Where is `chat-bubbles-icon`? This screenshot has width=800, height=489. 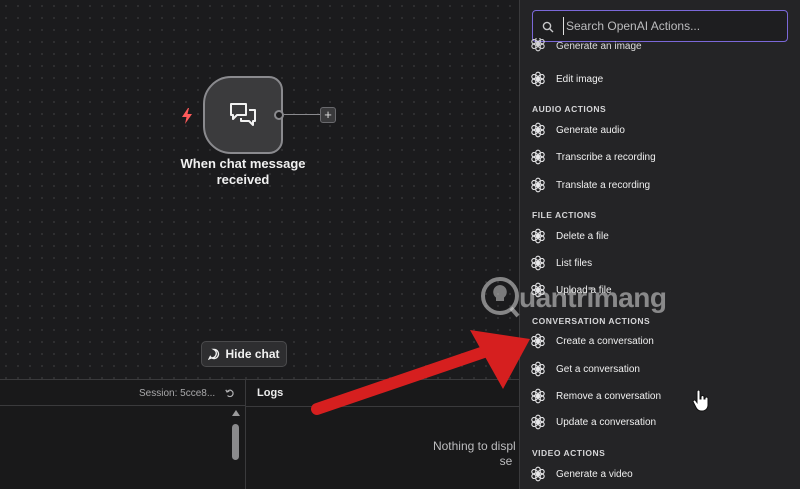
chat-bubbles-icon is located at coordinates (243, 114).